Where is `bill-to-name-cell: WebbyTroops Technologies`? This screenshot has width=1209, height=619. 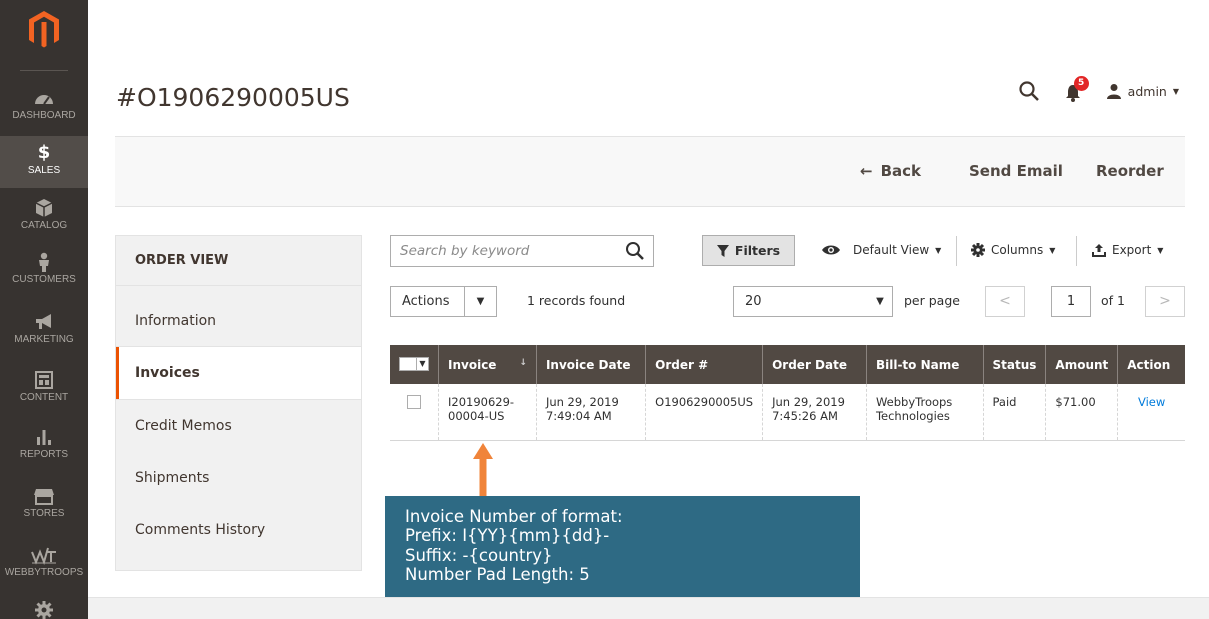 bill-to-name-cell: WebbyTroops Technologies is located at coordinates (924, 412).